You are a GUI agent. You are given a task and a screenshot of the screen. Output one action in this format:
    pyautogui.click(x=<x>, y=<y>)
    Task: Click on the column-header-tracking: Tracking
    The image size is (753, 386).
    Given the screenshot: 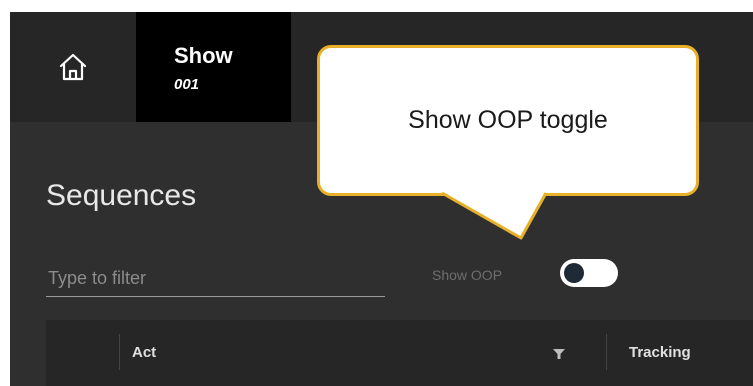 What is the action you would take?
    pyautogui.click(x=660, y=353)
    